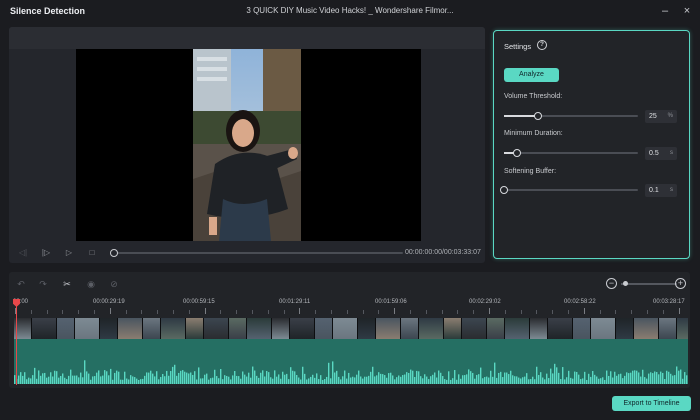 The image size is (700, 420). Describe the element at coordinates (651, 403) in the screenshot. I see `export-to-timeline-button: Export to Timeline` at that location.